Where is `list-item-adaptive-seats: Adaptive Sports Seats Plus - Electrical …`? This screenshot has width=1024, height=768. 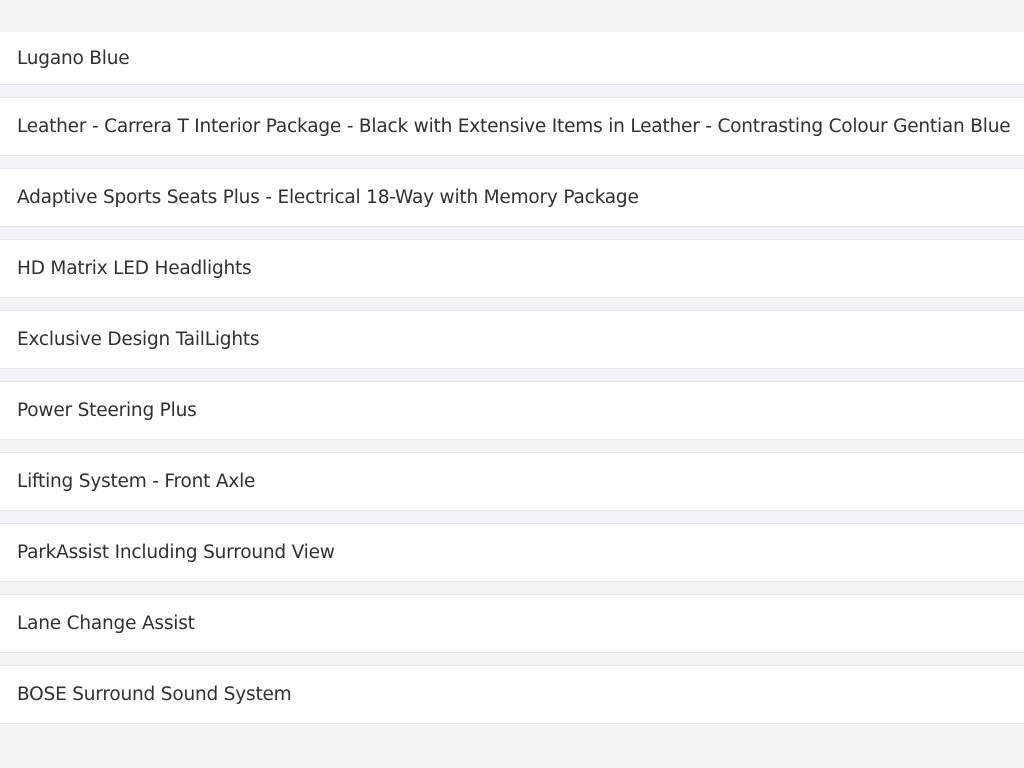 list-item-adaptive-seats: Adaptive Sports Seats Plus - Electrical … is located at coordinates (512, 197).